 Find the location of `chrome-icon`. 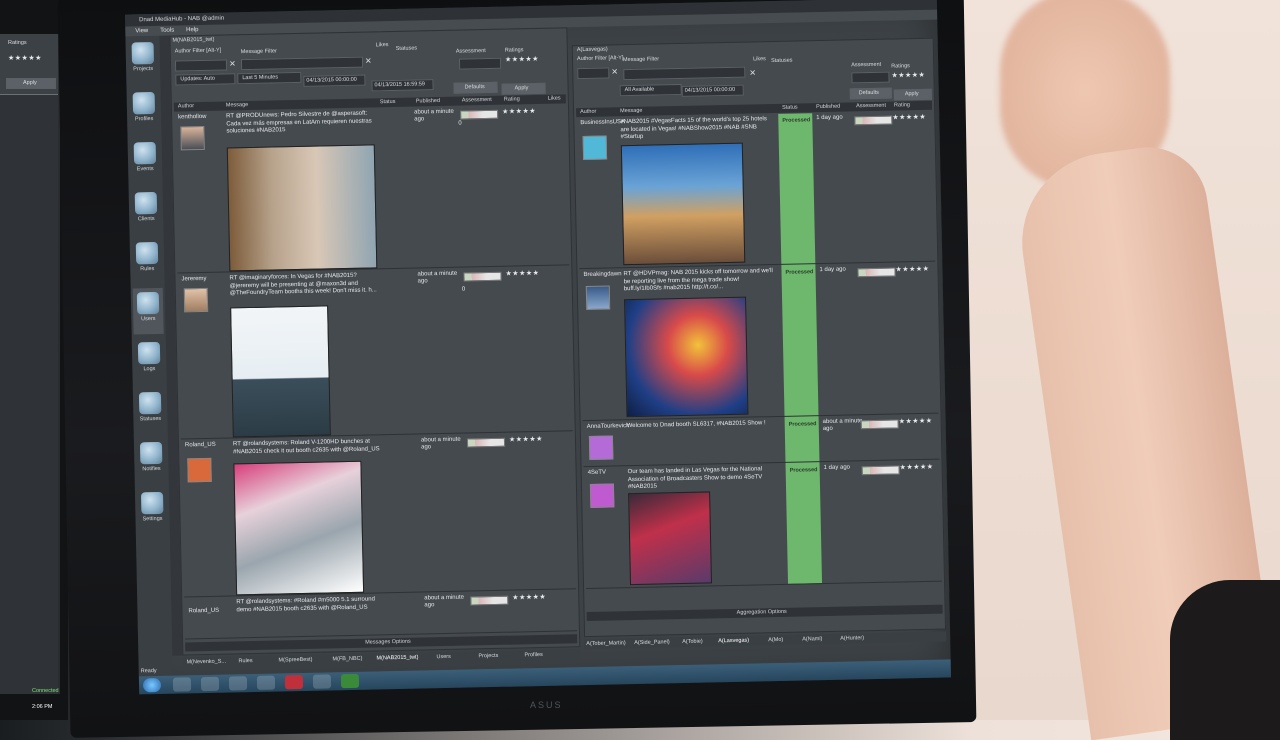

chrome-icon is located at coordinates (238, 683).